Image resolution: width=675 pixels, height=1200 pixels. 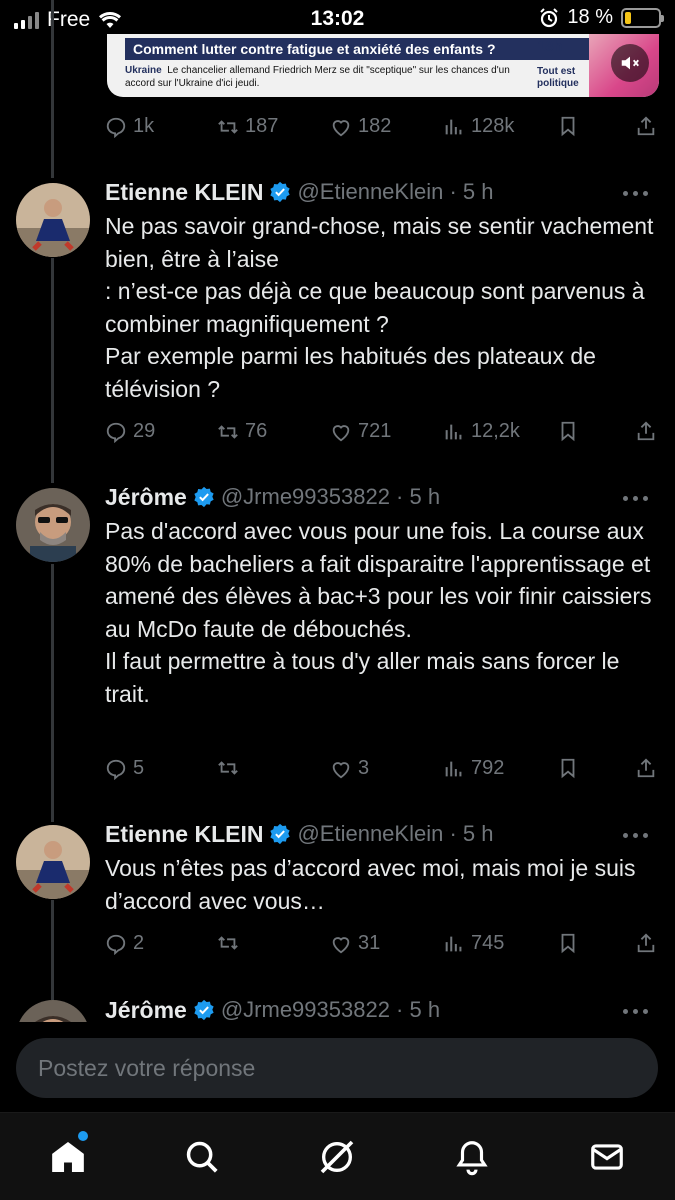 What do you see at coordinates (481, 431) in the screenshot?
I see `views-button: 12,2k` at bounding box center [481, 431].